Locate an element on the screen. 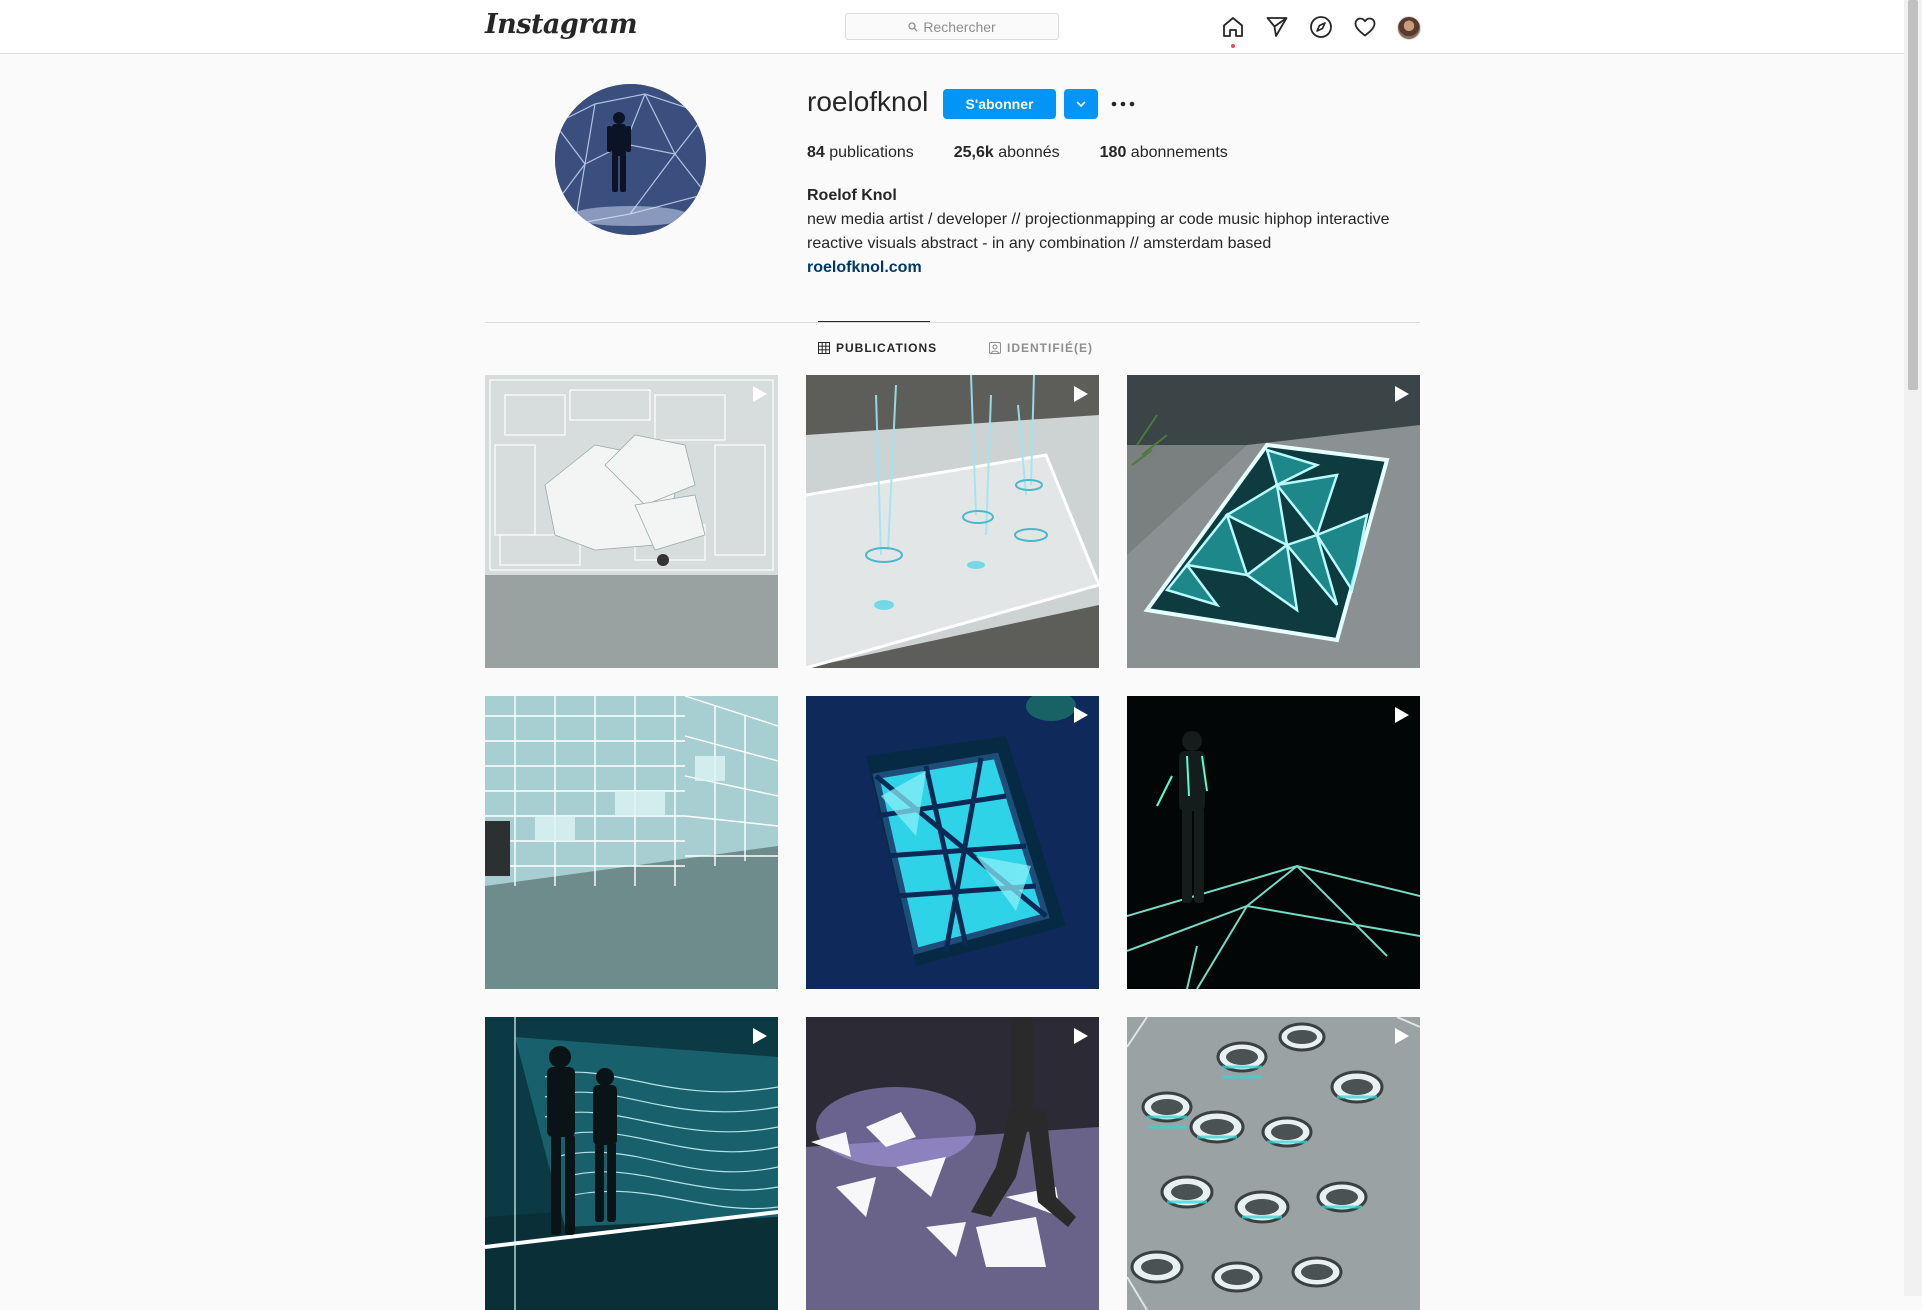 The height and width of the screenshot is (1310, 1922). more-dots-icon is located at coordinates (1123, 104).